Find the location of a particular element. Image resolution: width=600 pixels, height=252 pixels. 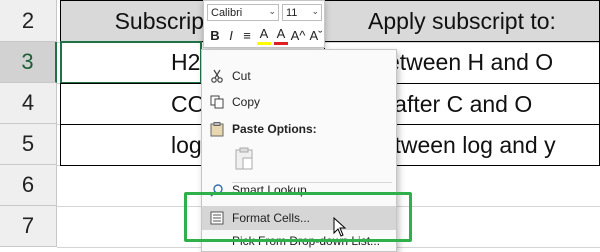

copy-icon is located at coordinates (217, 102).